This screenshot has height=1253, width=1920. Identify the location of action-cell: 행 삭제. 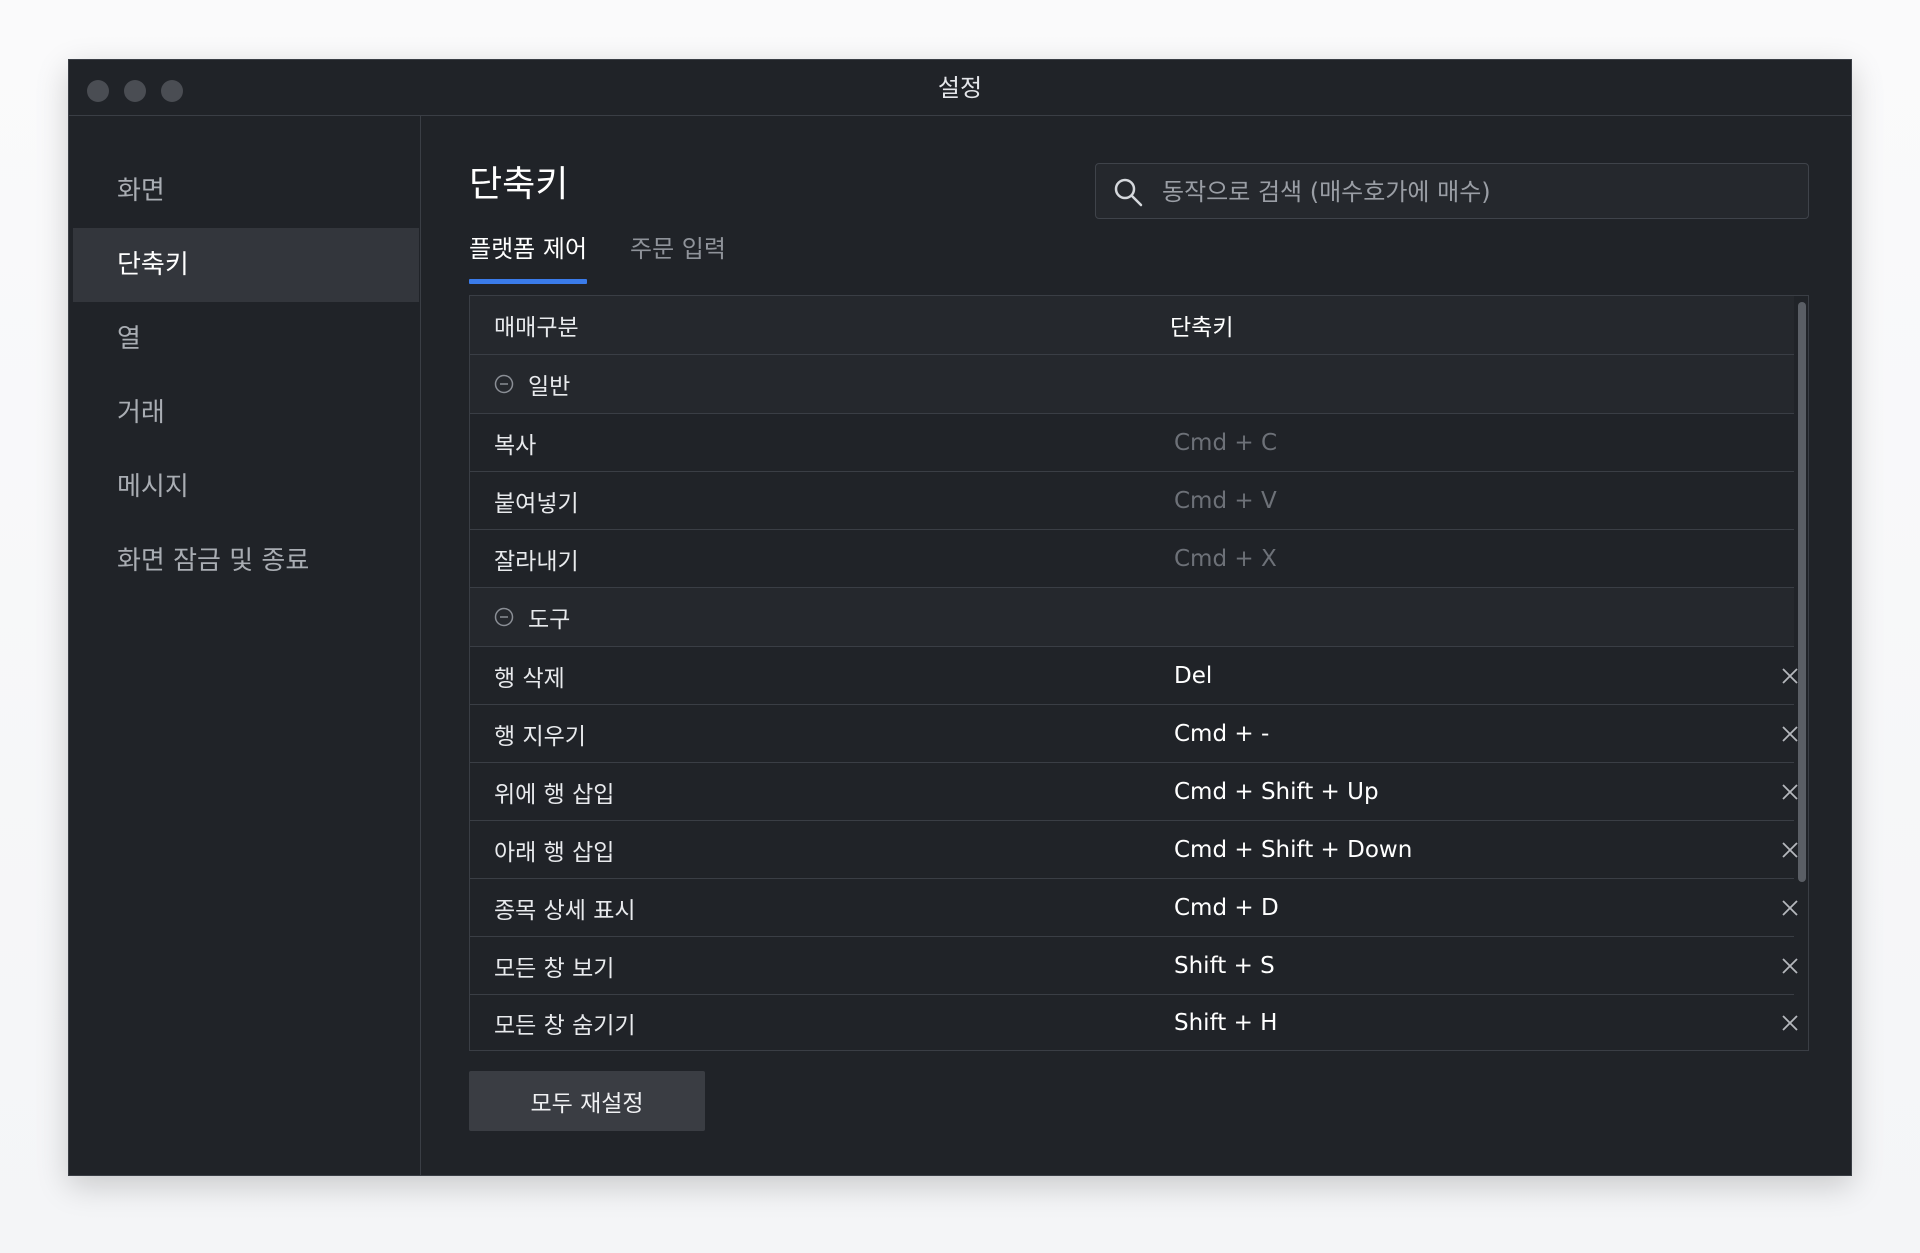
(529, 678).